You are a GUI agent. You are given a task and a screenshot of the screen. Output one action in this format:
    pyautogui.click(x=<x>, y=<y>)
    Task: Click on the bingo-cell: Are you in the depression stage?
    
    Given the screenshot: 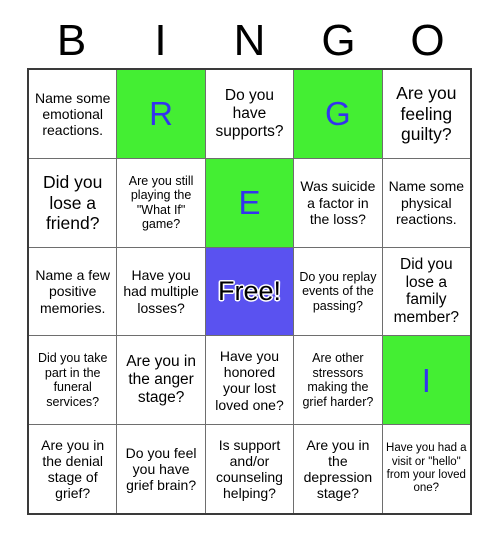 What is the action you would take?
    pyautogui.click(x=338, y=469)
    